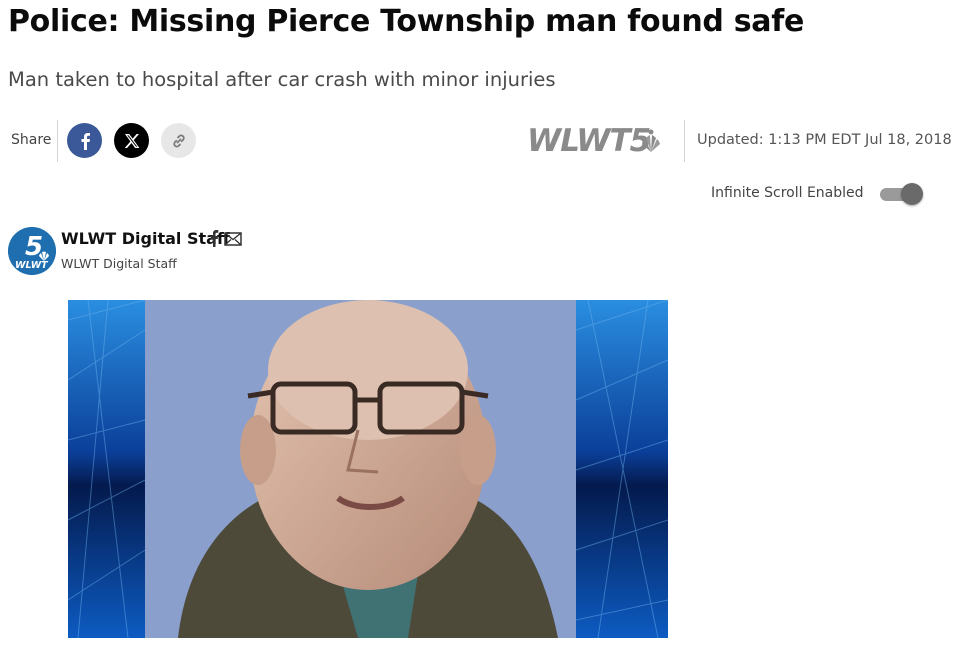  Describe the element at coordinates (119, 263) in the screenshot. I see `author-role: WLWT Digital Staff` at that location.